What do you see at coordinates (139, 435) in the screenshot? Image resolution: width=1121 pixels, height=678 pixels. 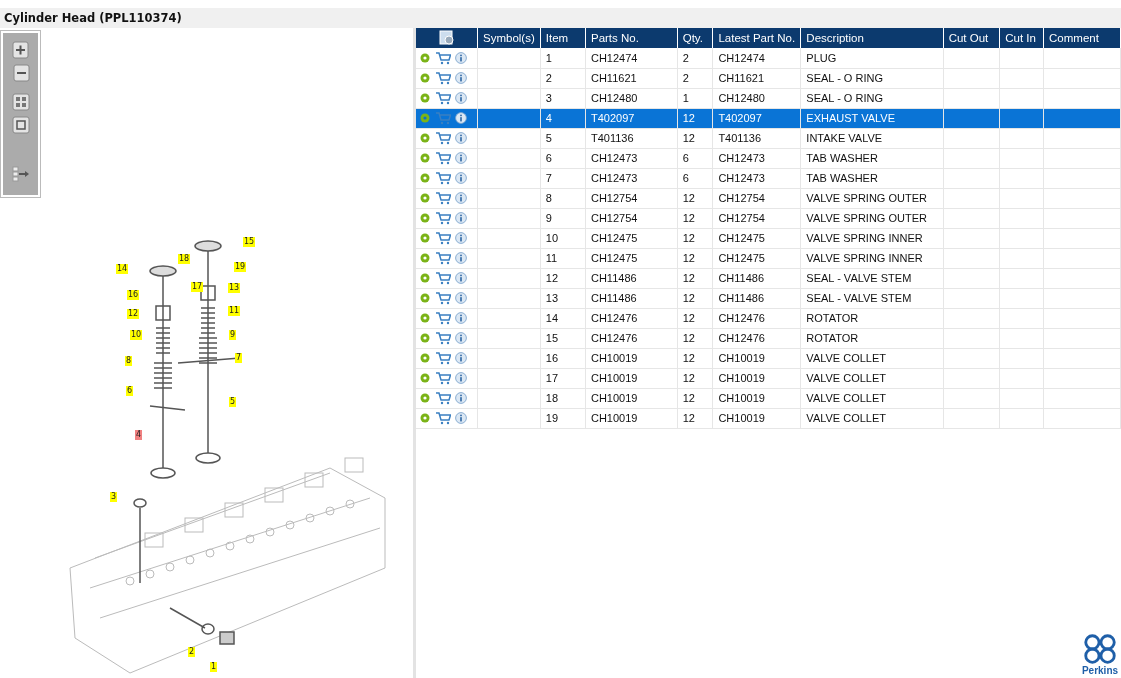 I see `callout-label: 4` at bounding box center [139, 435].